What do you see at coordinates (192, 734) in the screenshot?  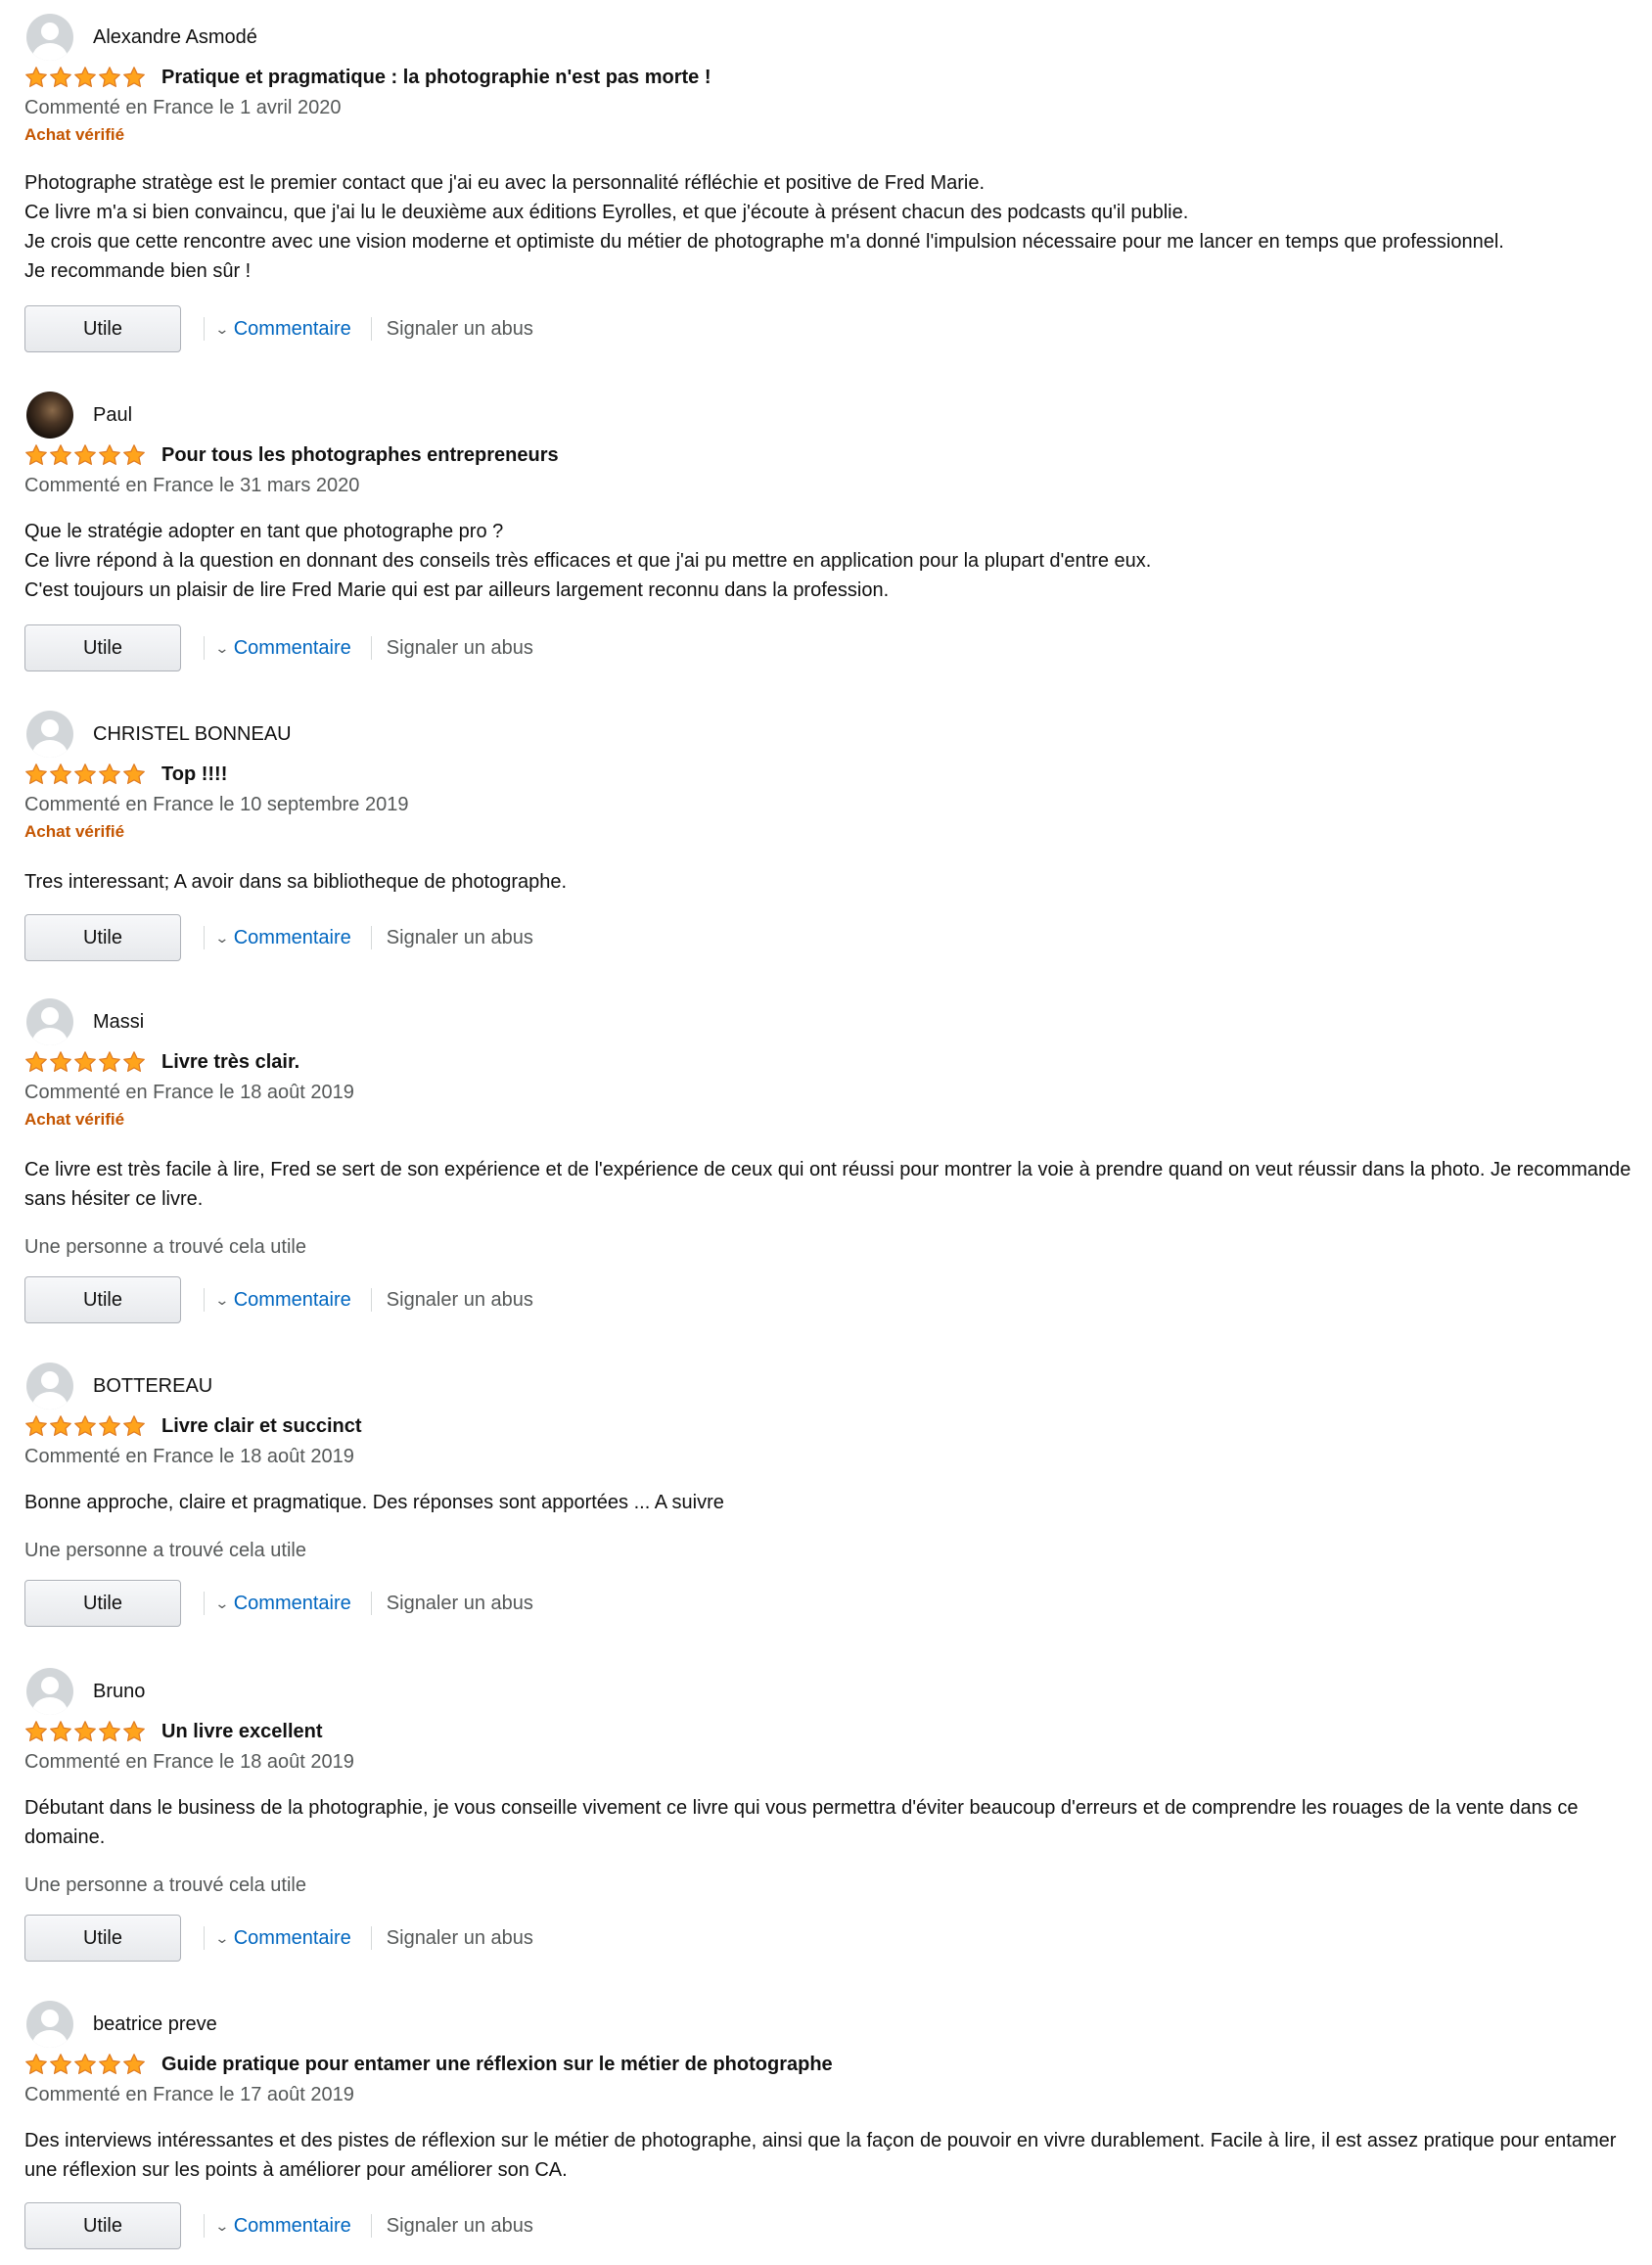 I see `reviewer-name: CHRISTEL BONNEAU` at bounding box center [192, 734].